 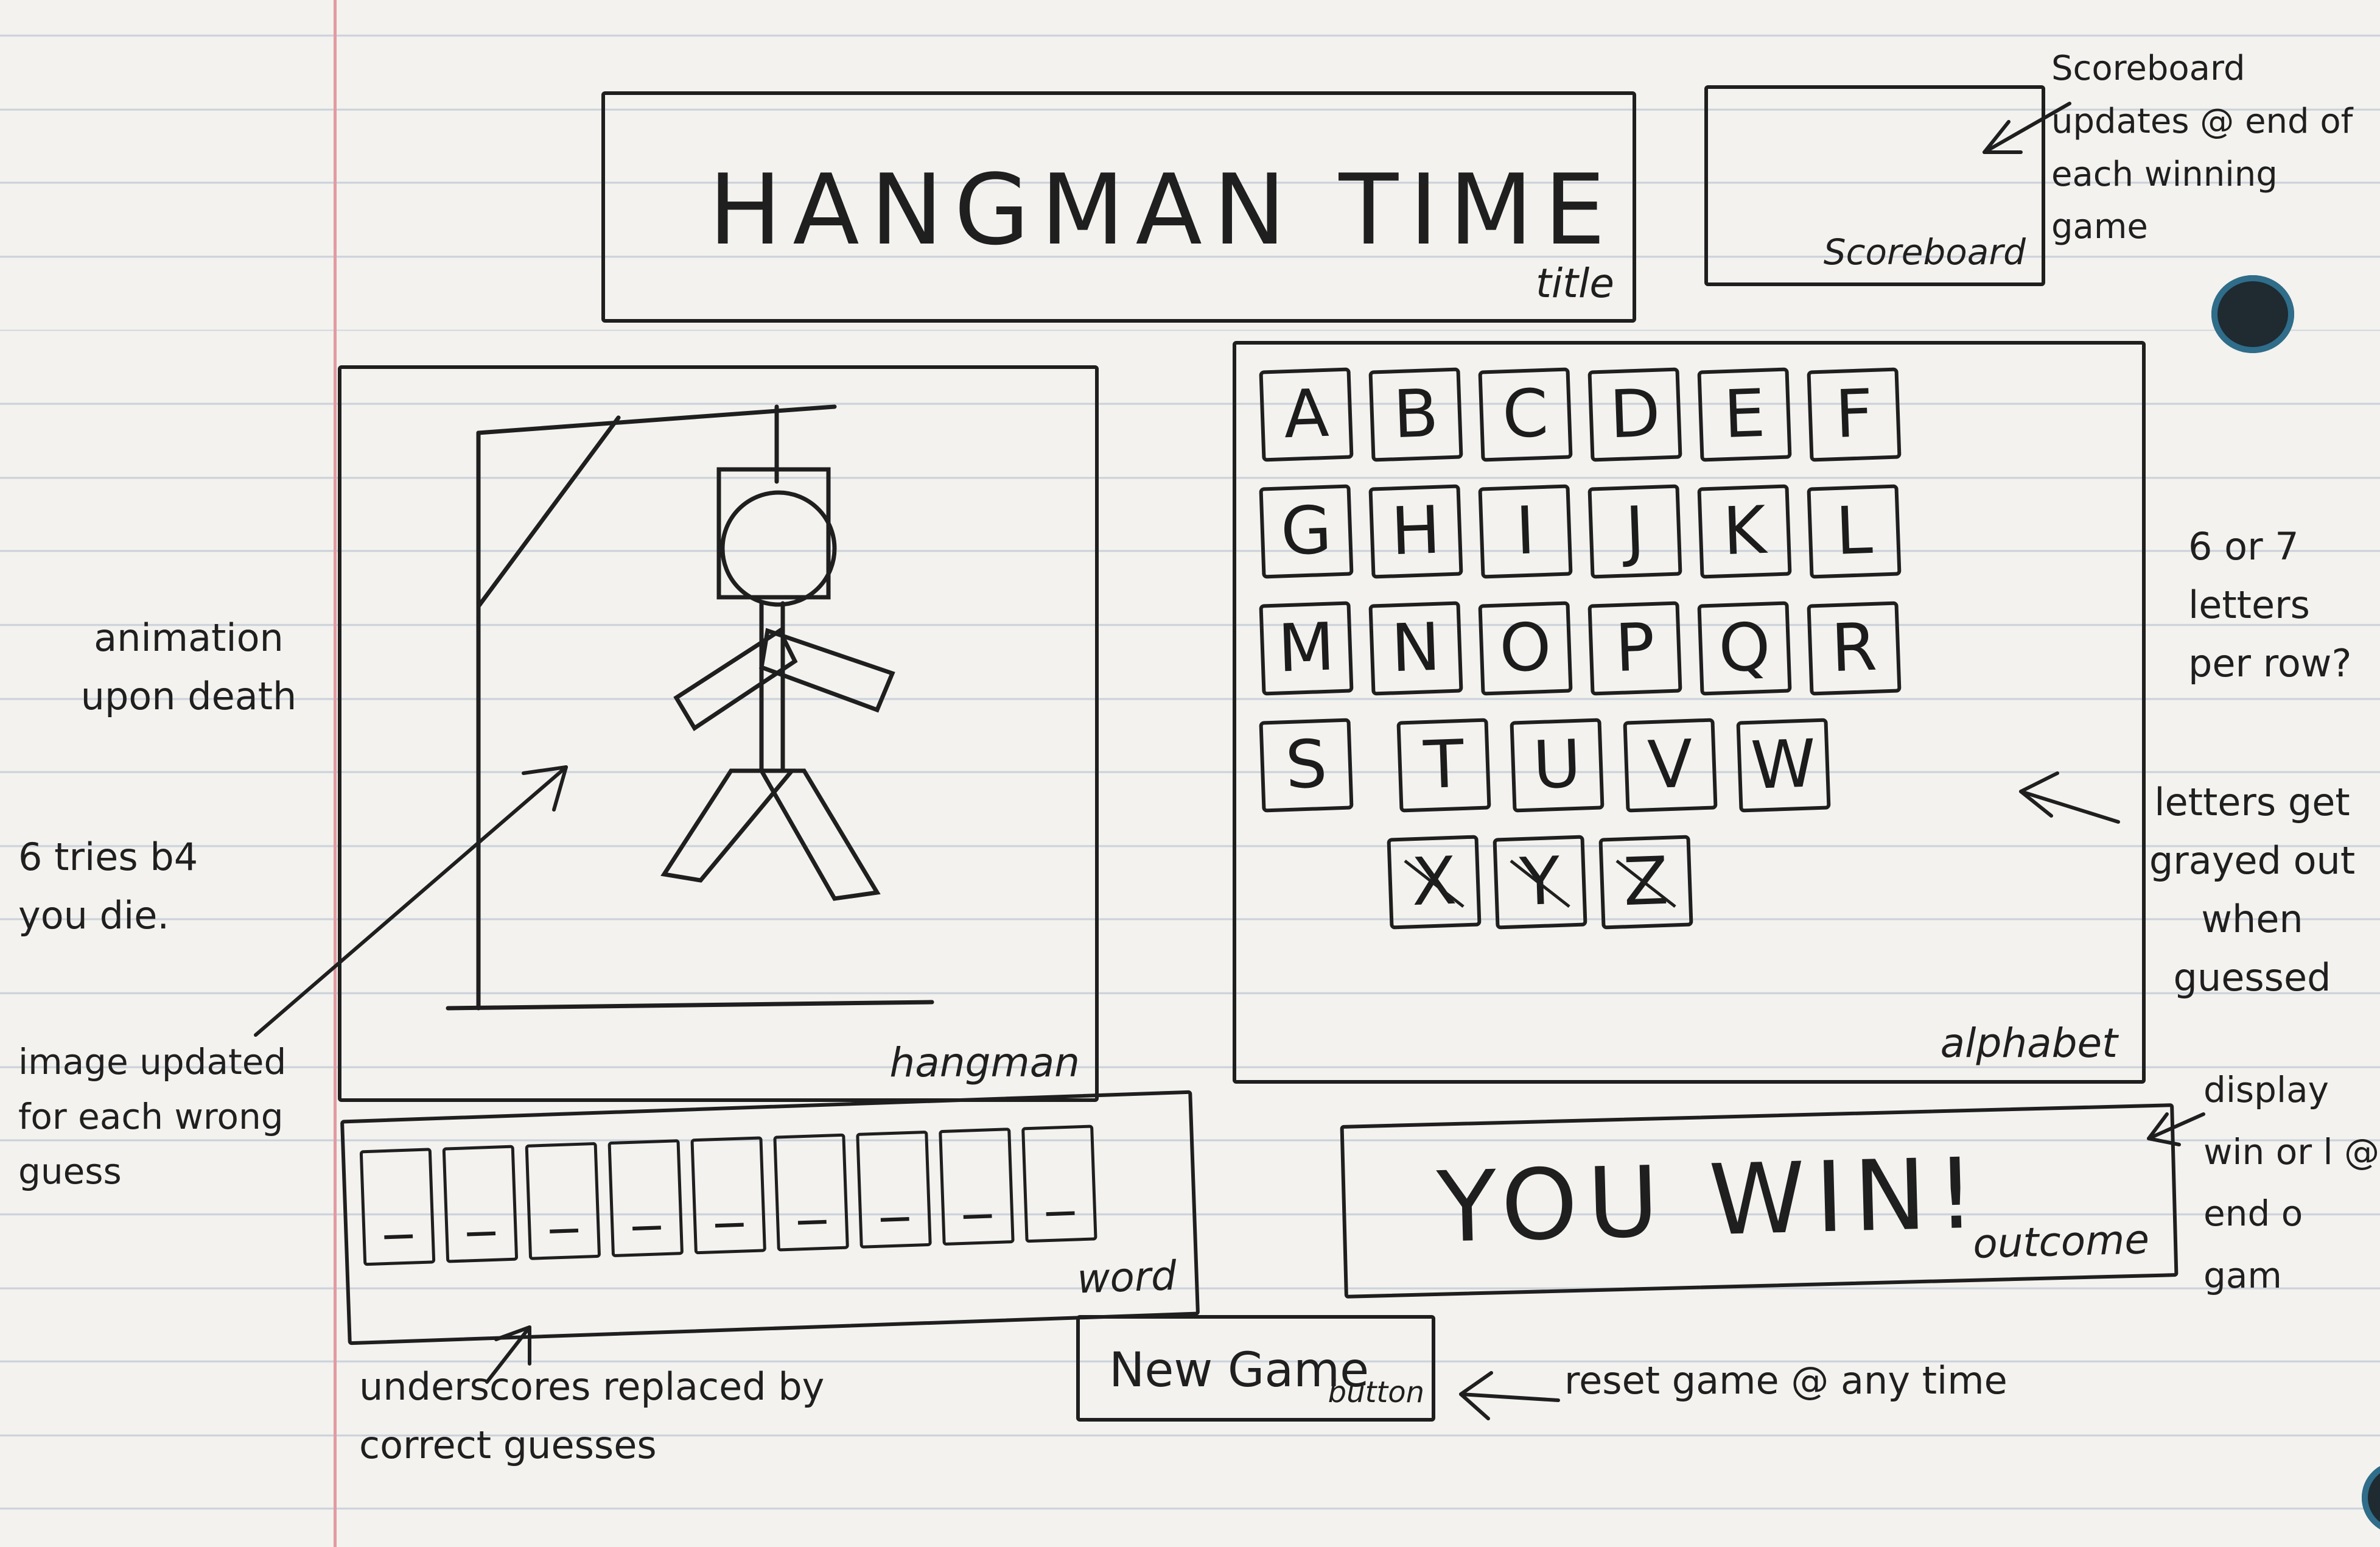 I want to click on hangman-drawing, so click(x=690, y=707).